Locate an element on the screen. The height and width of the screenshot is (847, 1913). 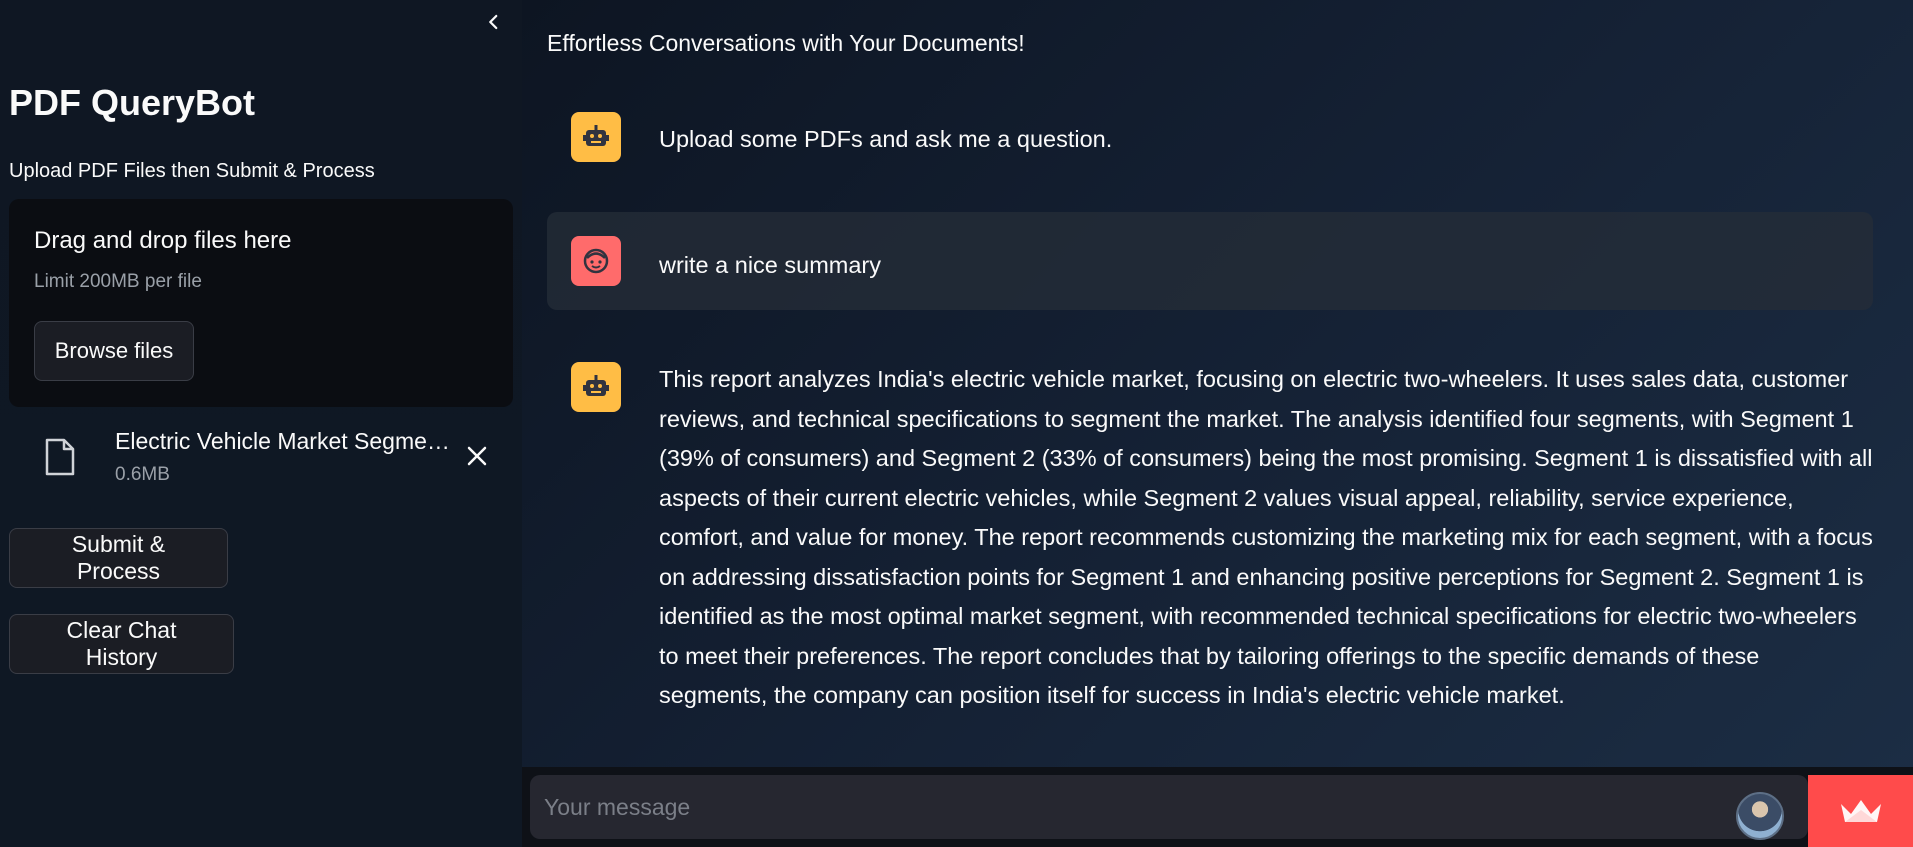
collapse-sidebar-button is located at coordinates (494, 22).